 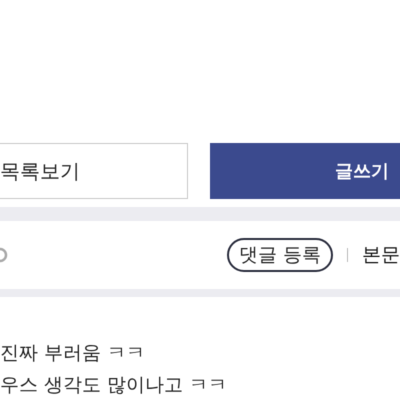 What do you see at coordinates (305, 171) in the screenshot?
I see `write-button: 글쓰기` at bounding box center [305, 171].